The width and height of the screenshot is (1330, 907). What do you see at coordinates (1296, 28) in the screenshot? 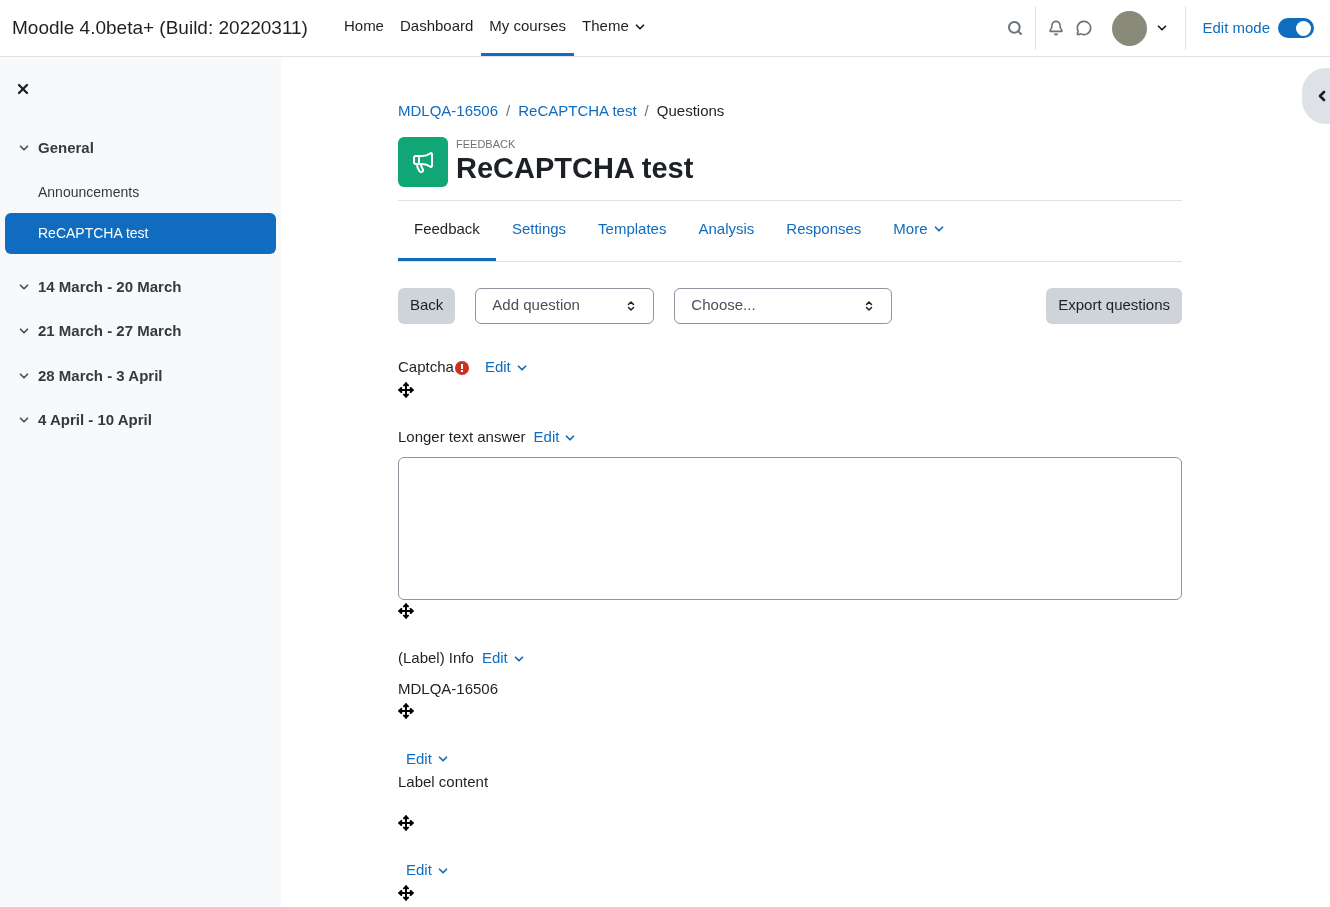
I see `edit-mode-switch` at bounding box center [1296, 28].